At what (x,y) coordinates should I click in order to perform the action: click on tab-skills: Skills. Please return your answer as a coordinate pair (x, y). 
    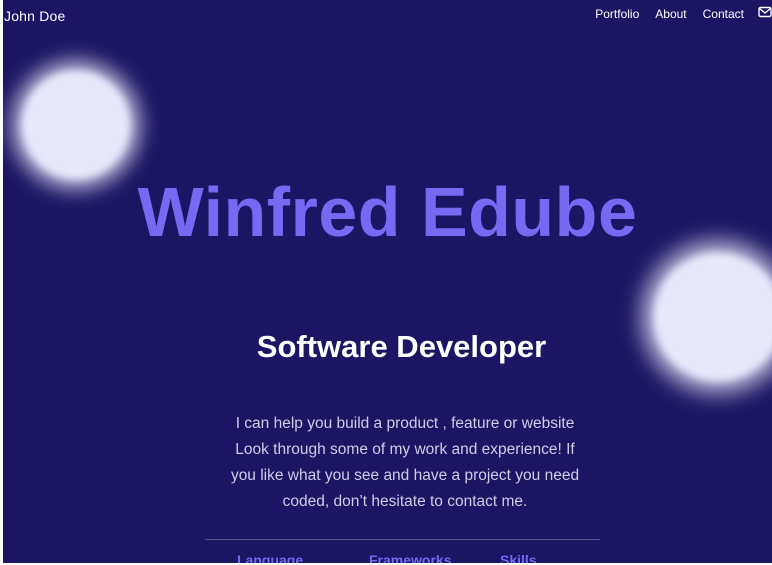
    Looking at the image, I should click on (518, 557).